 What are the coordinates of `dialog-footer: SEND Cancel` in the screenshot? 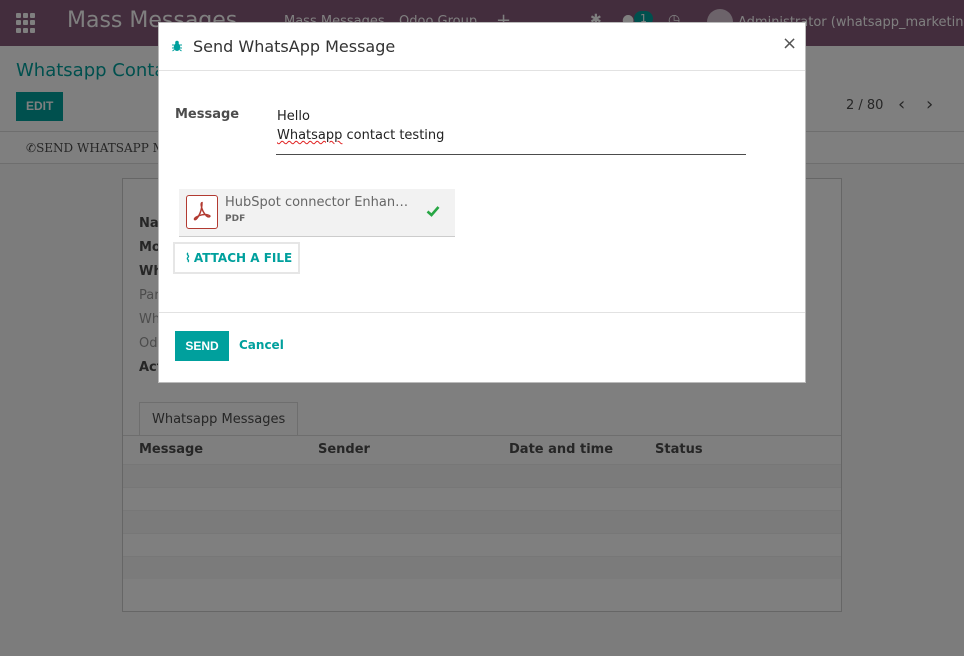 It's located at (482, 347).